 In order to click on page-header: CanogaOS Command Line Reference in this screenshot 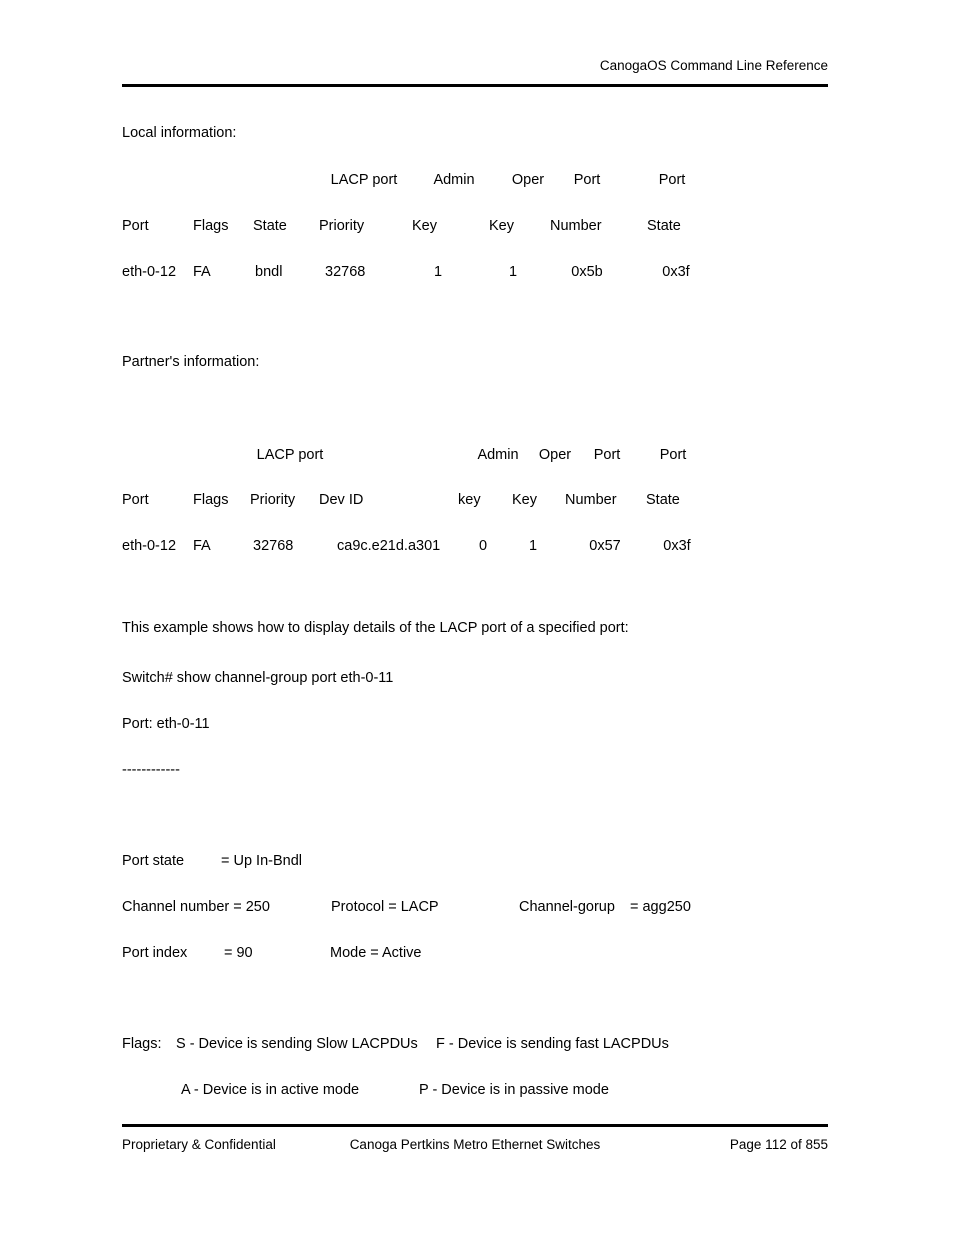, I will do `click(475, 70)`.